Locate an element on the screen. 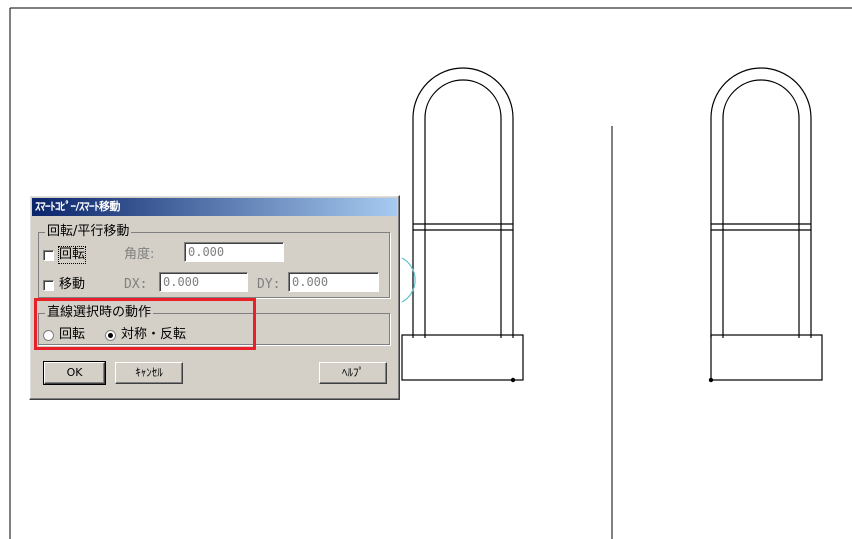 Image resolution: width=852 pixels, height=539 pixels. move-checkbox-label: 移動 is located at coordinates (72, 285).